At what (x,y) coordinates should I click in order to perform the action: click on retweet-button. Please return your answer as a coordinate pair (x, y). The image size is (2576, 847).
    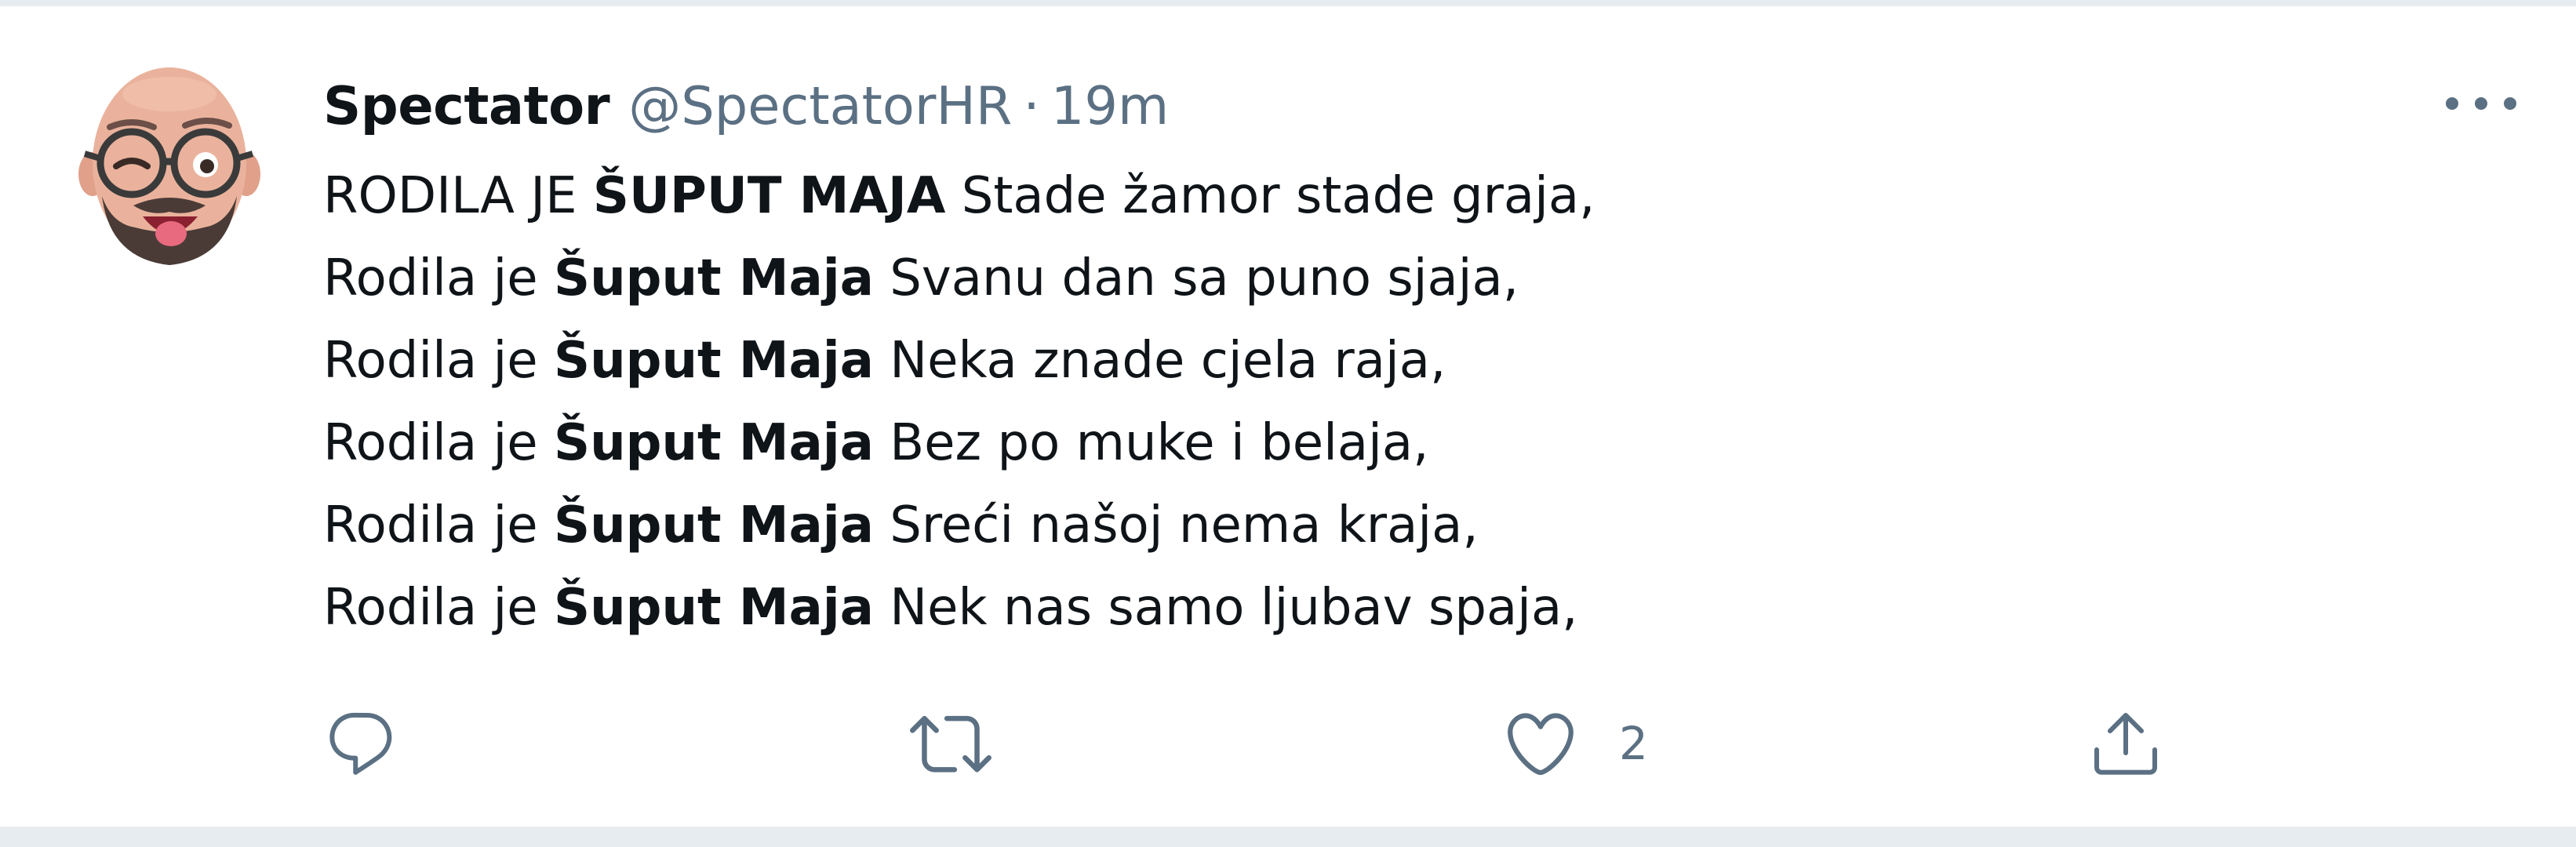
    Looking at the image, I should click on (950, 743).